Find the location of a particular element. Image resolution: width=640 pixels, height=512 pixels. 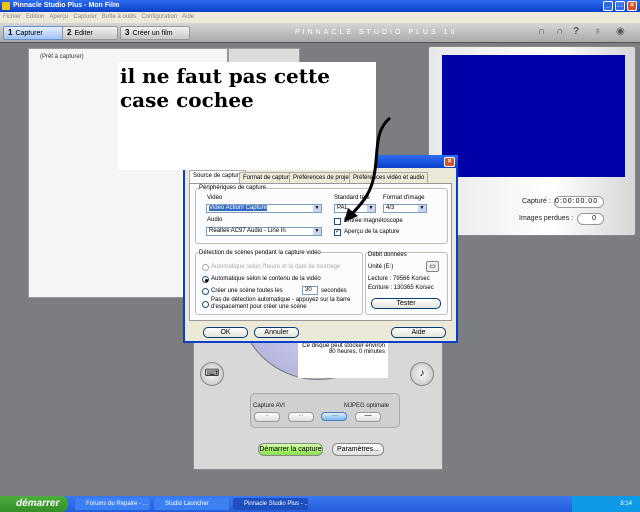

quality-selector is located at coordinates (325, 410).